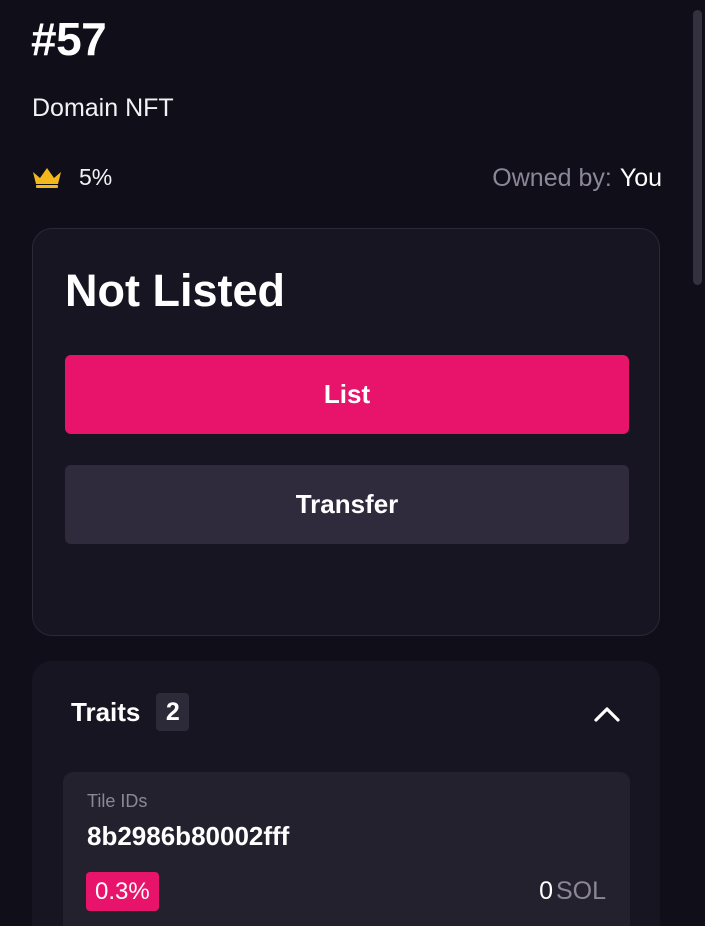 This screenshot has width=705, height=926. Describe the element at coordinates (122, 891) in the screenshot. I see `trait-rarity-badge: 0.3%` at that location.